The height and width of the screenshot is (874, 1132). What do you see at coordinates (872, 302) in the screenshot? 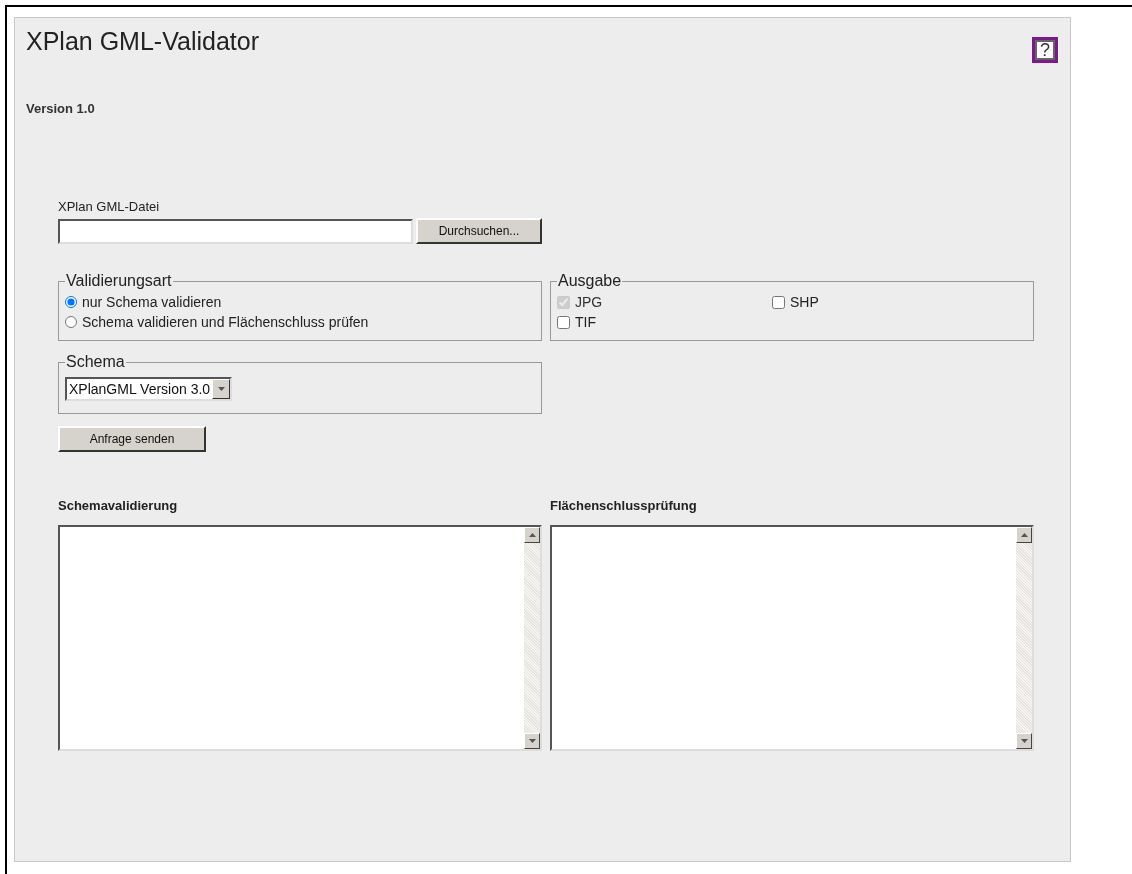
I see `checkbox-option: SHP` at bounding box center [872, 302].